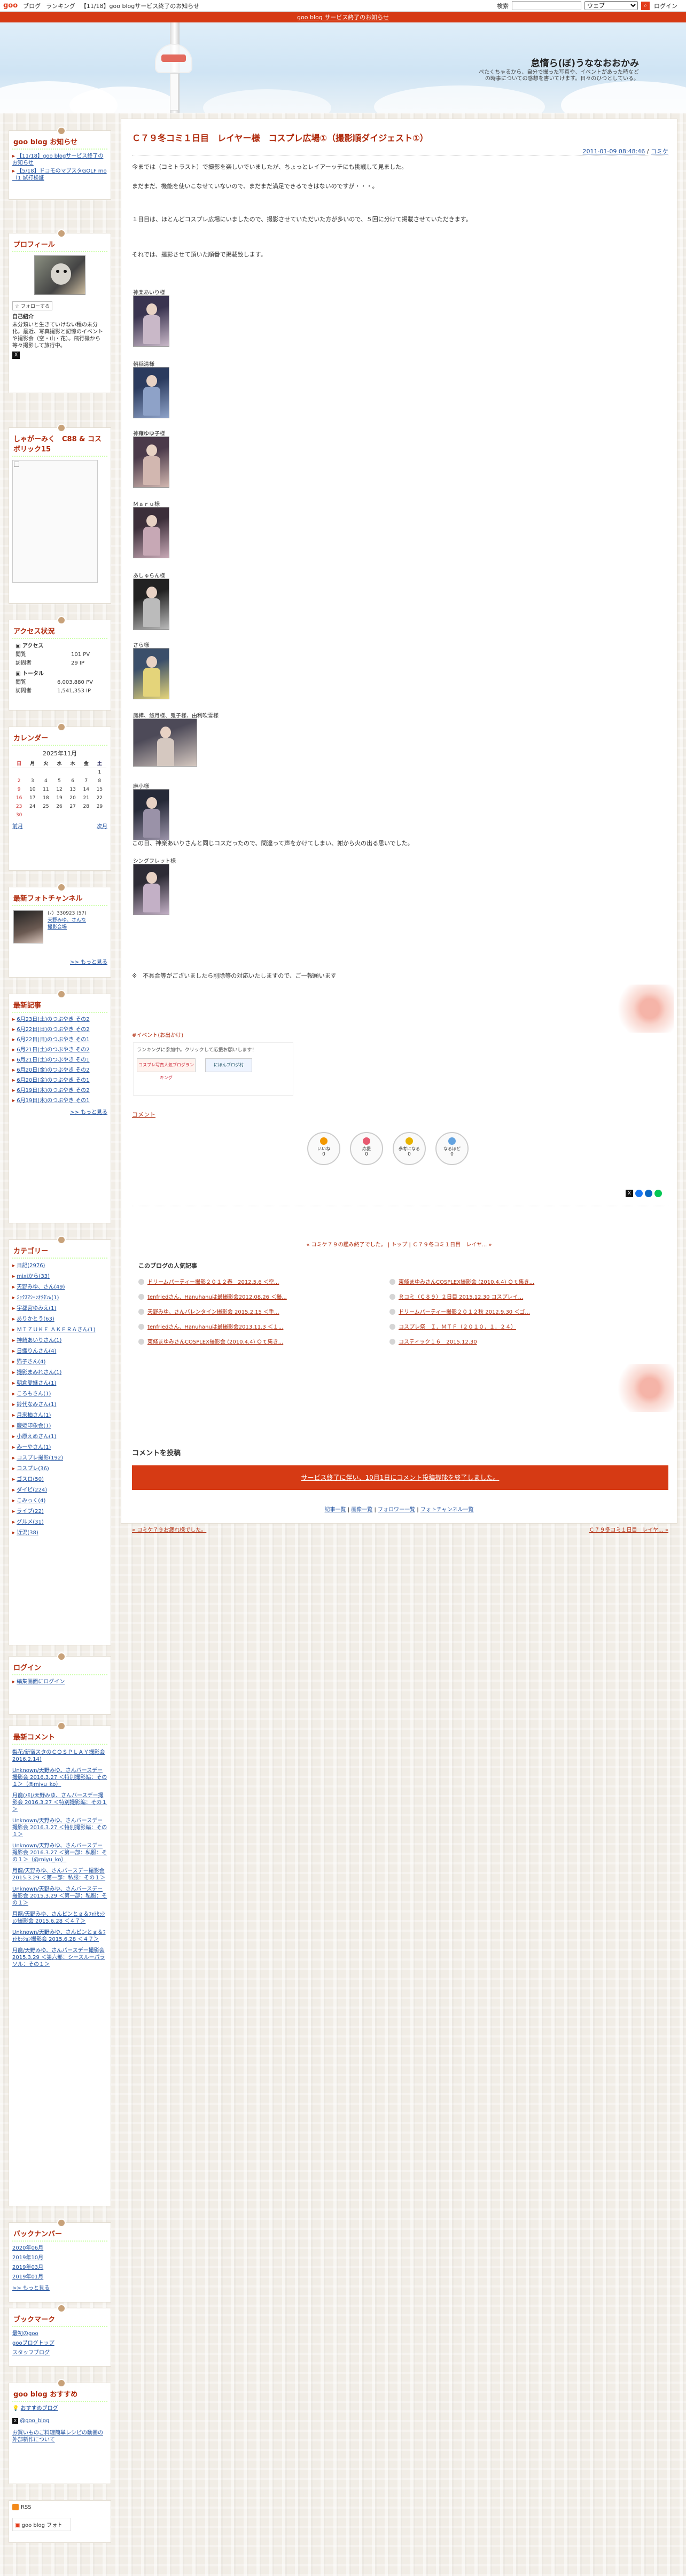 Image resolution: width=686 pixels, height=2576 pixels. I want to click on category-link: 猫子さん(4), so click(31, 1362).